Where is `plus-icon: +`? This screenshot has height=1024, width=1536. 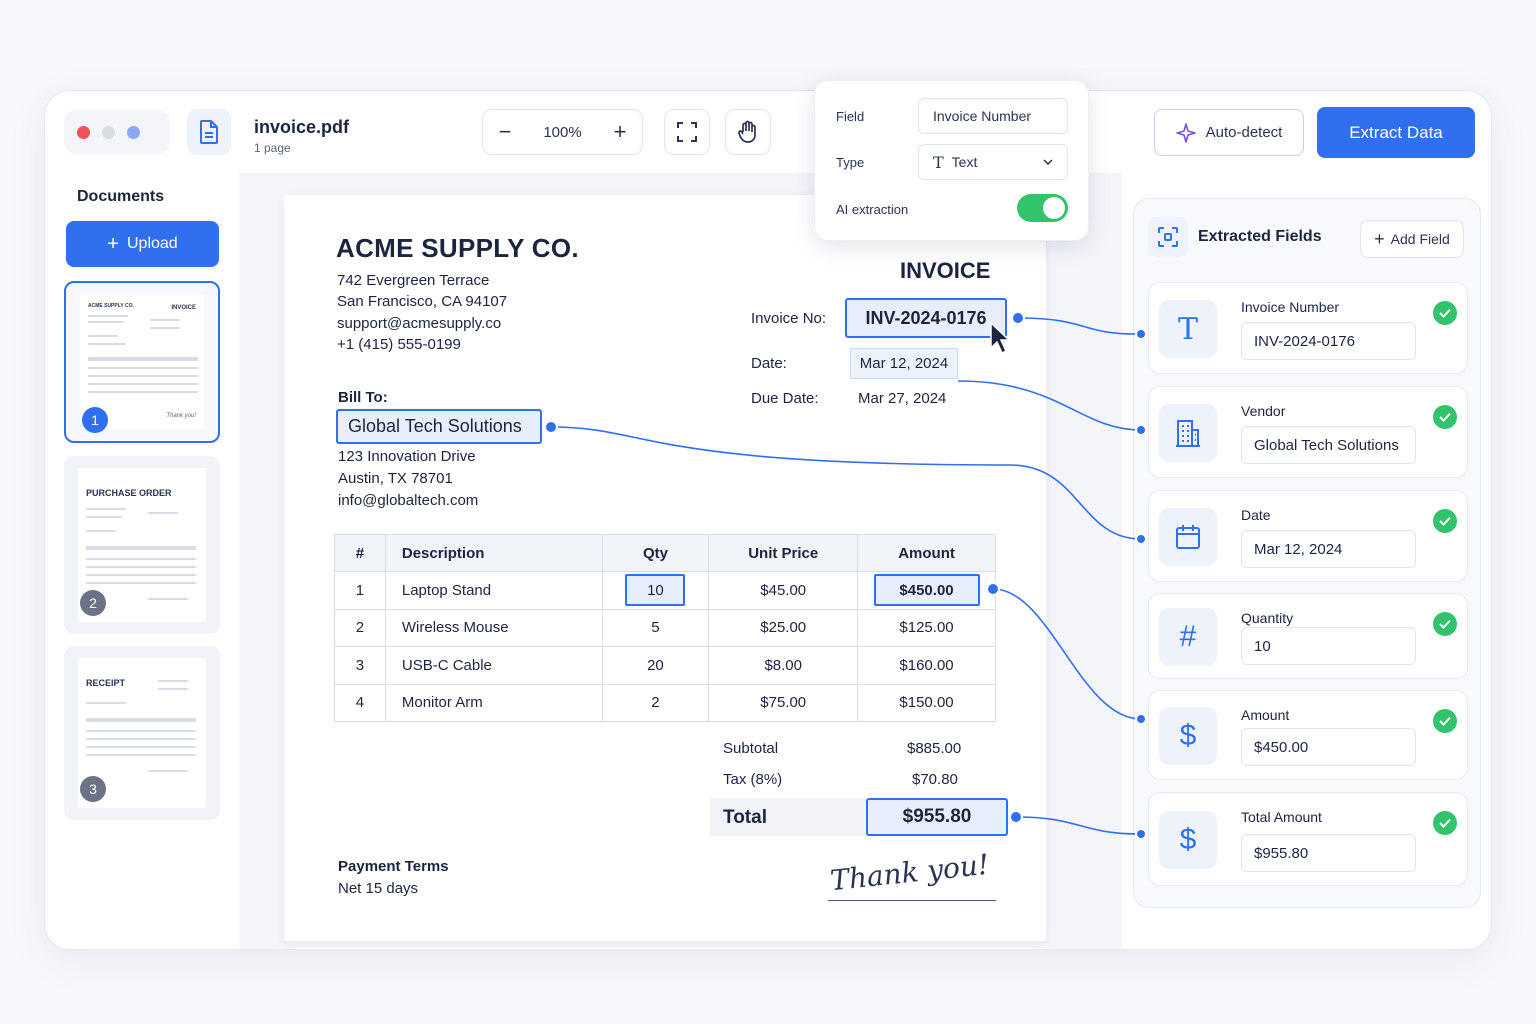 plus-icon: + is located at coordinates (1379, 239).